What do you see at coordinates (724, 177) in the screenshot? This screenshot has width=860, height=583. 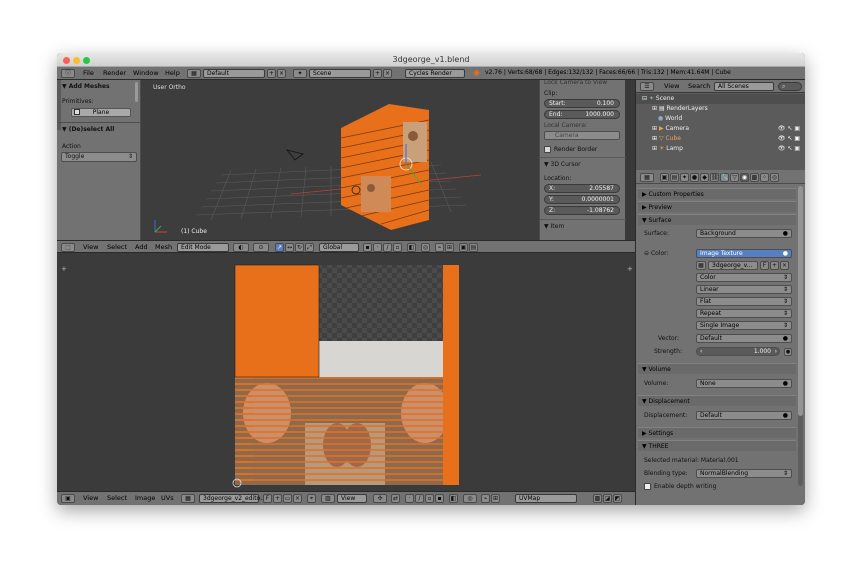 I see `modifiers-tab-icon: 🔧` at bounding box center [724, 177].